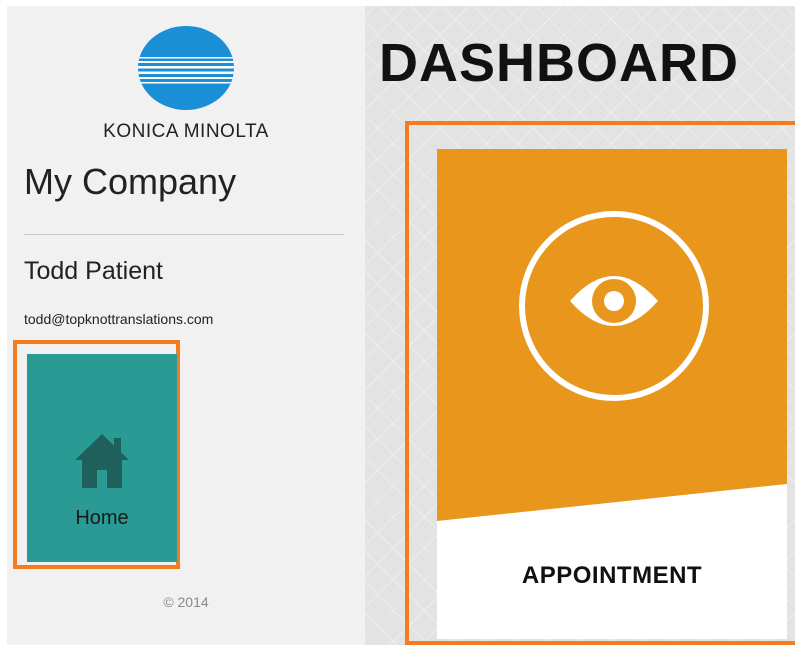  What do you see at coordinates (102, 461) in the screenshot?
I see `home-icon` at bounding box center [102, 461].